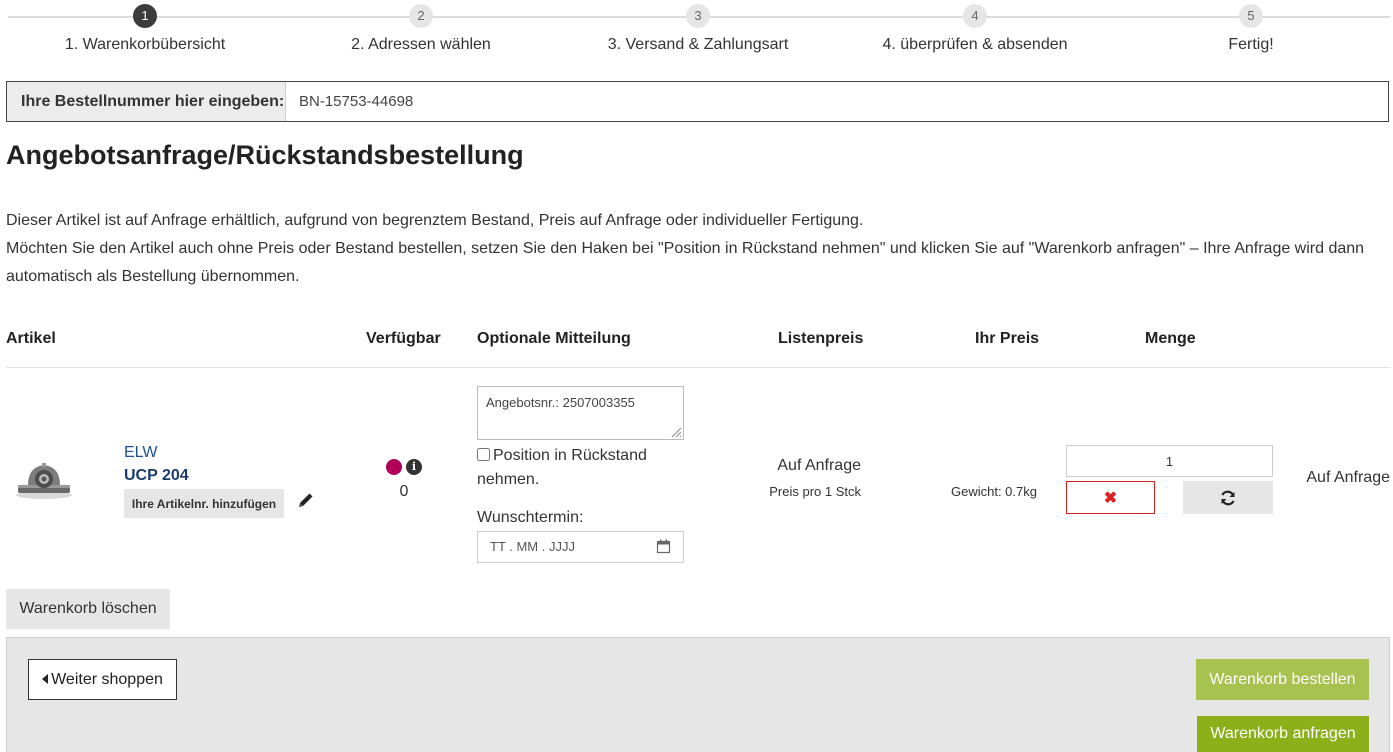 The height and width of the screenshot is (752, 1393). Describe the element at coordinates (404, 491) in the screenshot. I see `available-count: 0` at that location.